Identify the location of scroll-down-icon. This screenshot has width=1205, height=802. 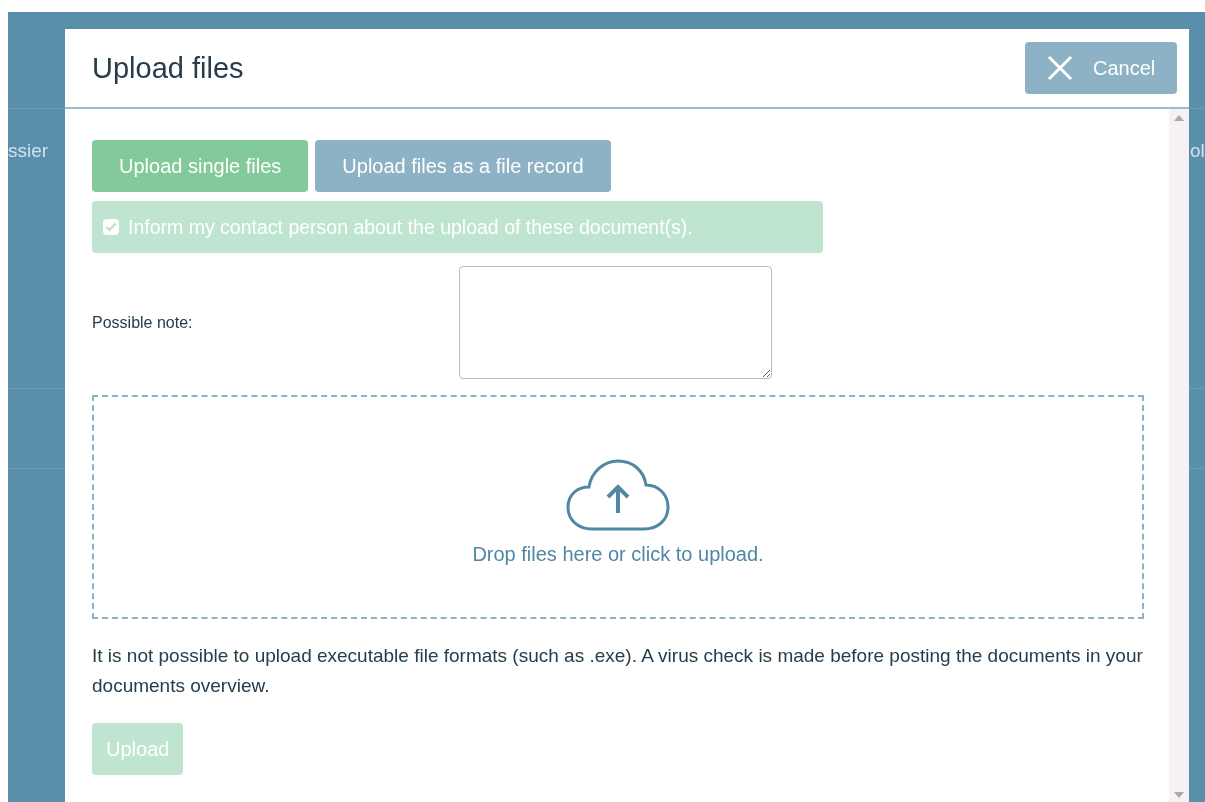
(1179, 795).